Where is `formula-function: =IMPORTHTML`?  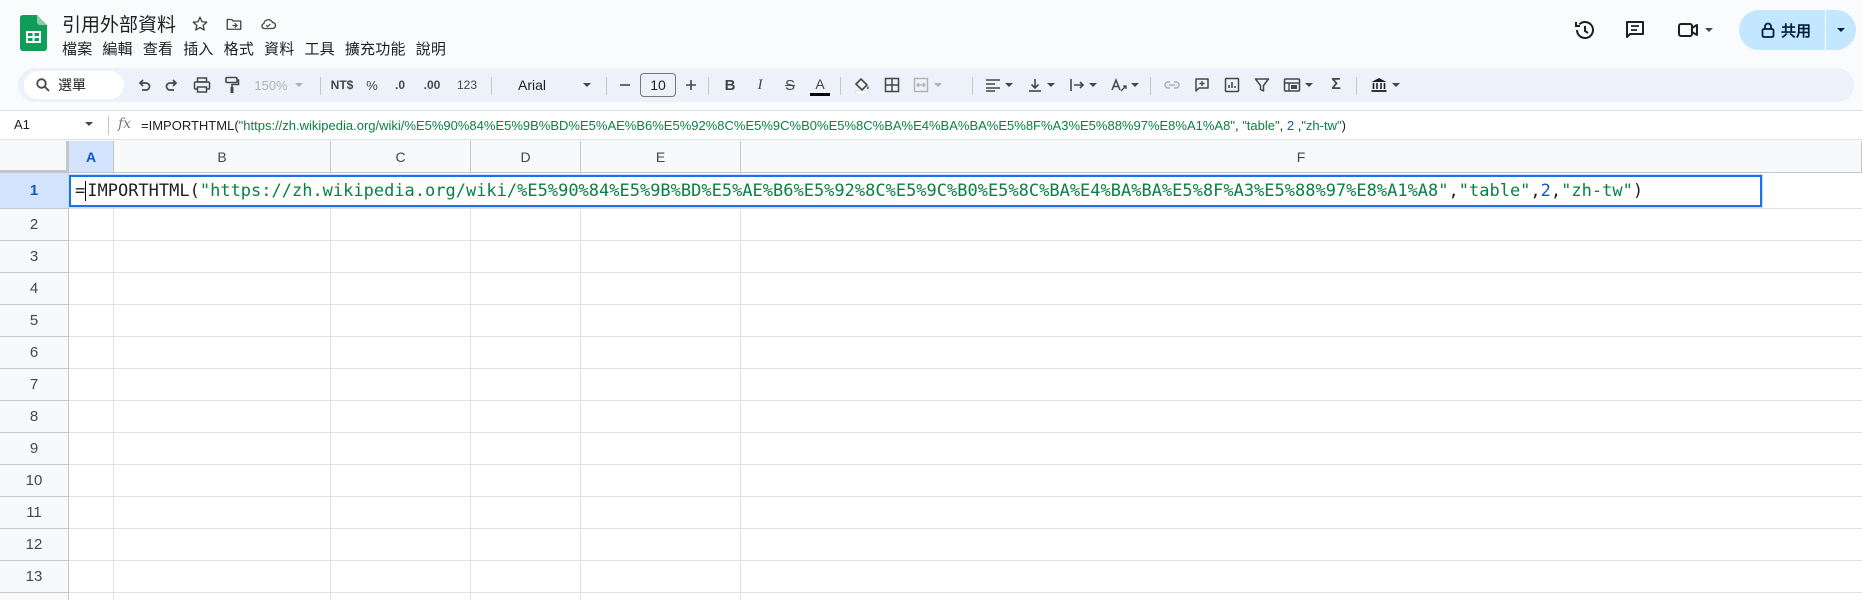 formula-function: =IMPORTHTML is located at coordinates (188, 125).